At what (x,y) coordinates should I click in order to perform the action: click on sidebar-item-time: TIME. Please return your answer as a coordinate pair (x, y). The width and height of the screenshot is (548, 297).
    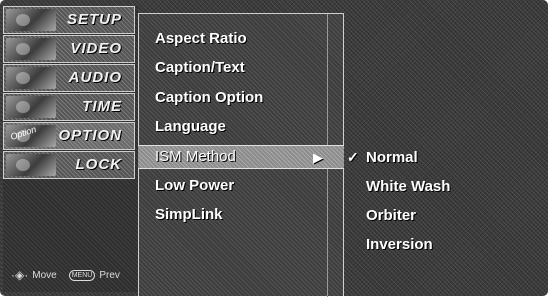
    Looking at the image, I should click on (69, 107).